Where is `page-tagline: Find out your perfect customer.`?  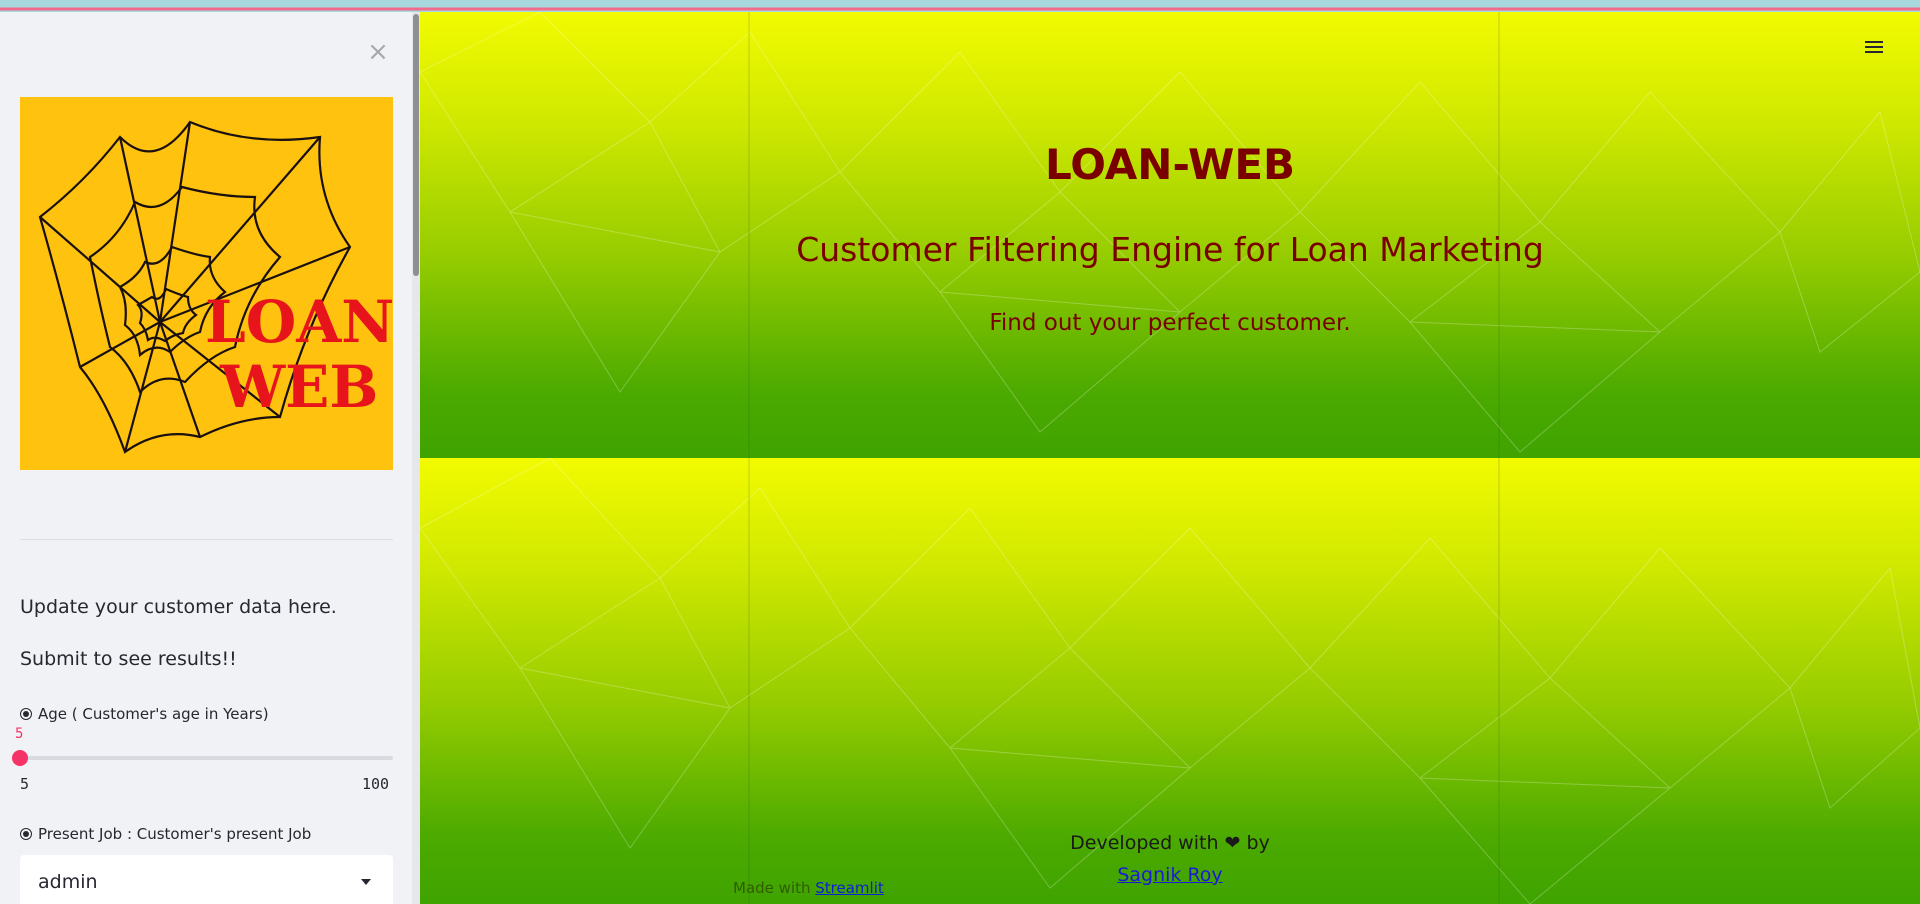 page-tagline: Find out your perfect customer. is located at coordinates (1170, 323).